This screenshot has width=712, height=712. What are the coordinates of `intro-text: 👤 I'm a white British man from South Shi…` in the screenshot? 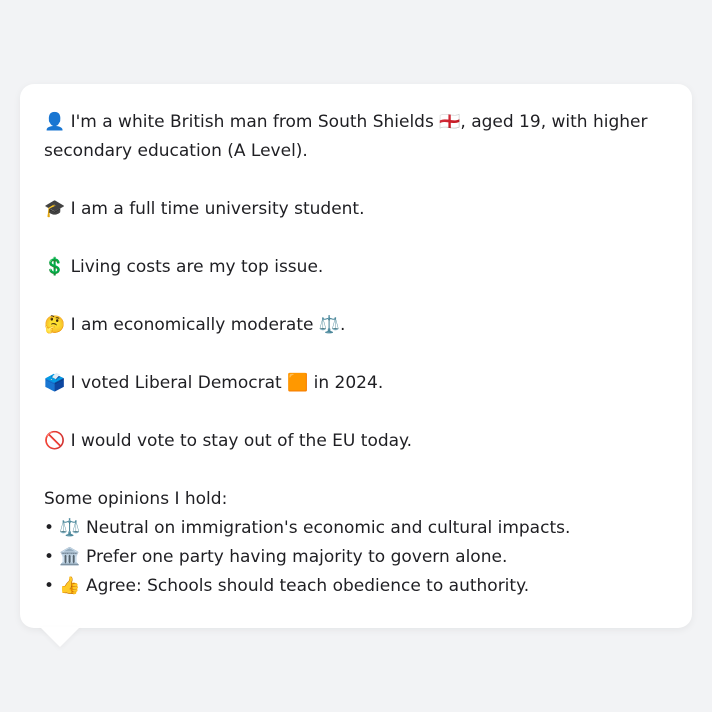 It's located at (346, 136).